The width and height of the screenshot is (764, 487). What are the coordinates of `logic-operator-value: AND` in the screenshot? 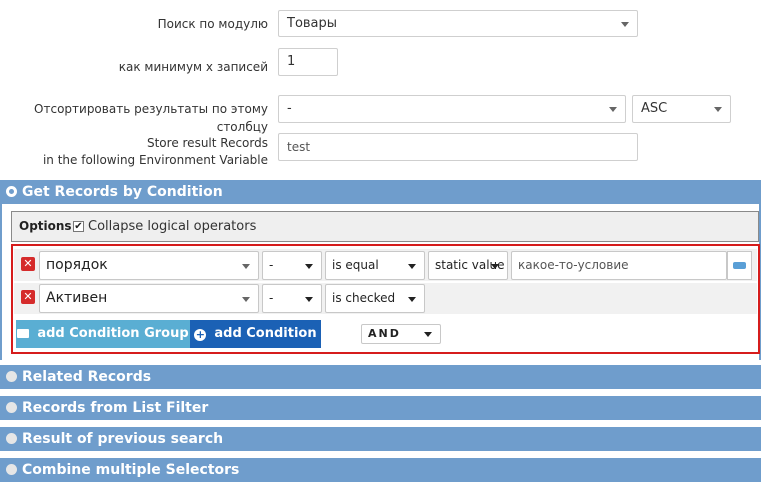 It's located at (384, 333).